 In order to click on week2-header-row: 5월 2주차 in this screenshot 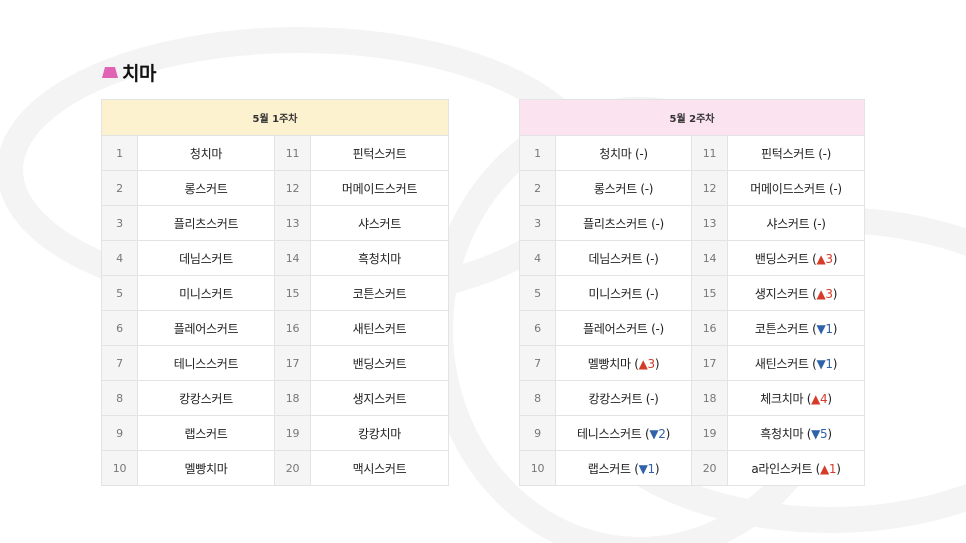, I will do `click(692, 117)`.